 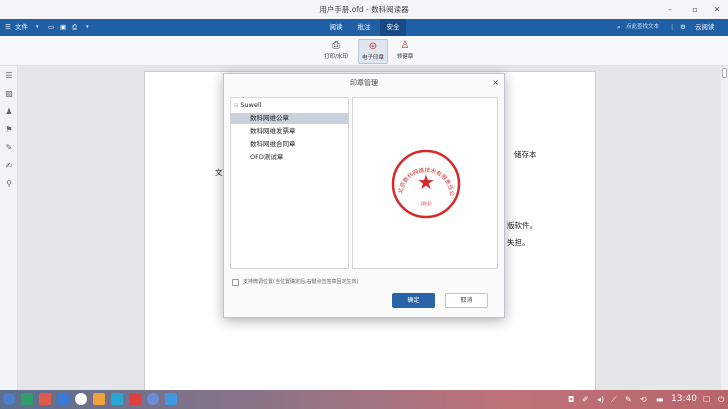 What do you see at coordinates (51, 27) in the screenshot?
I see `open-icon: ▭` at bounding box center [51, 27].